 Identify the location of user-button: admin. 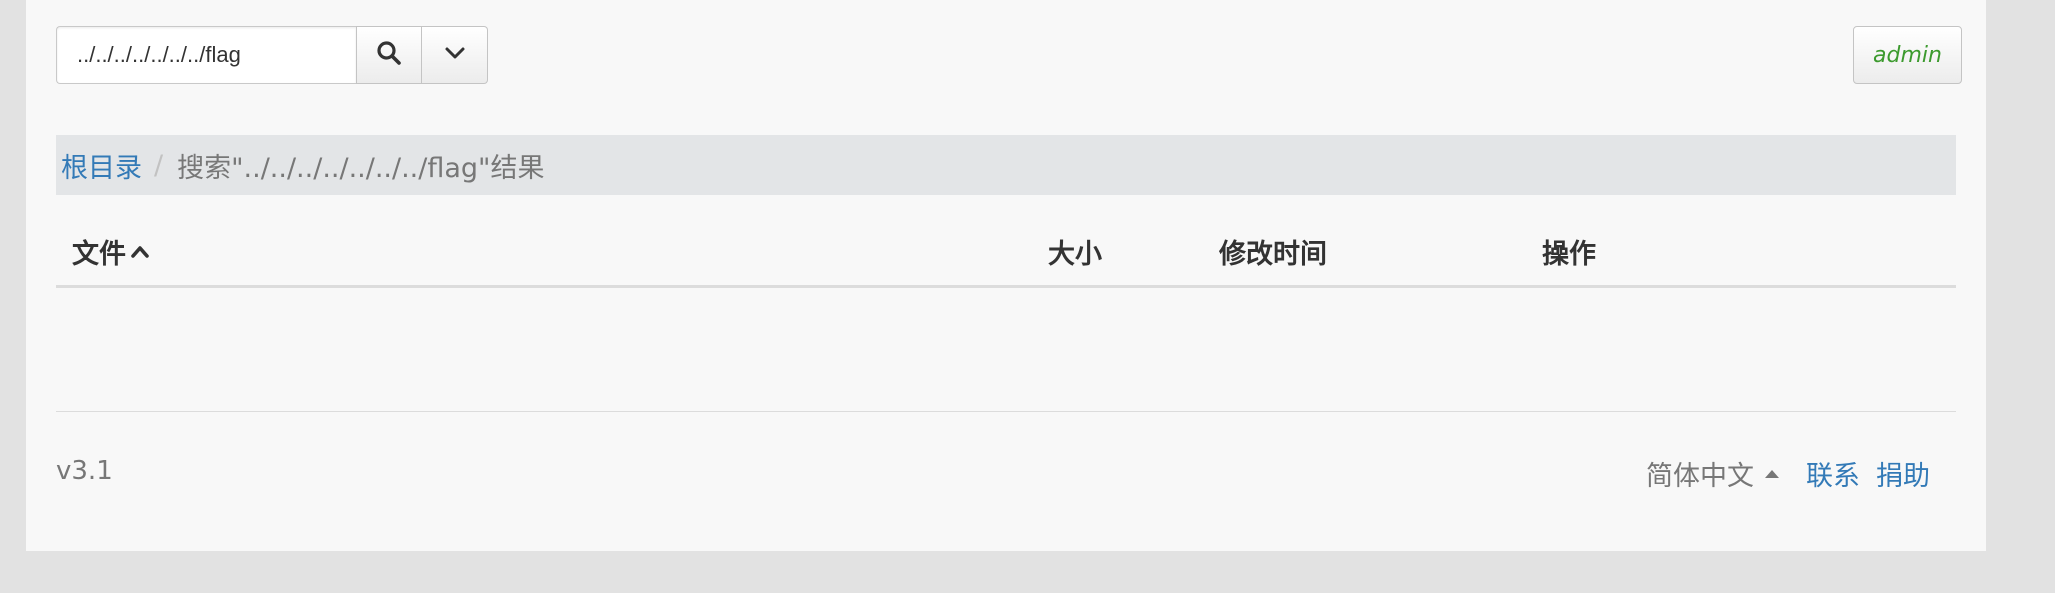
(1907, 55).